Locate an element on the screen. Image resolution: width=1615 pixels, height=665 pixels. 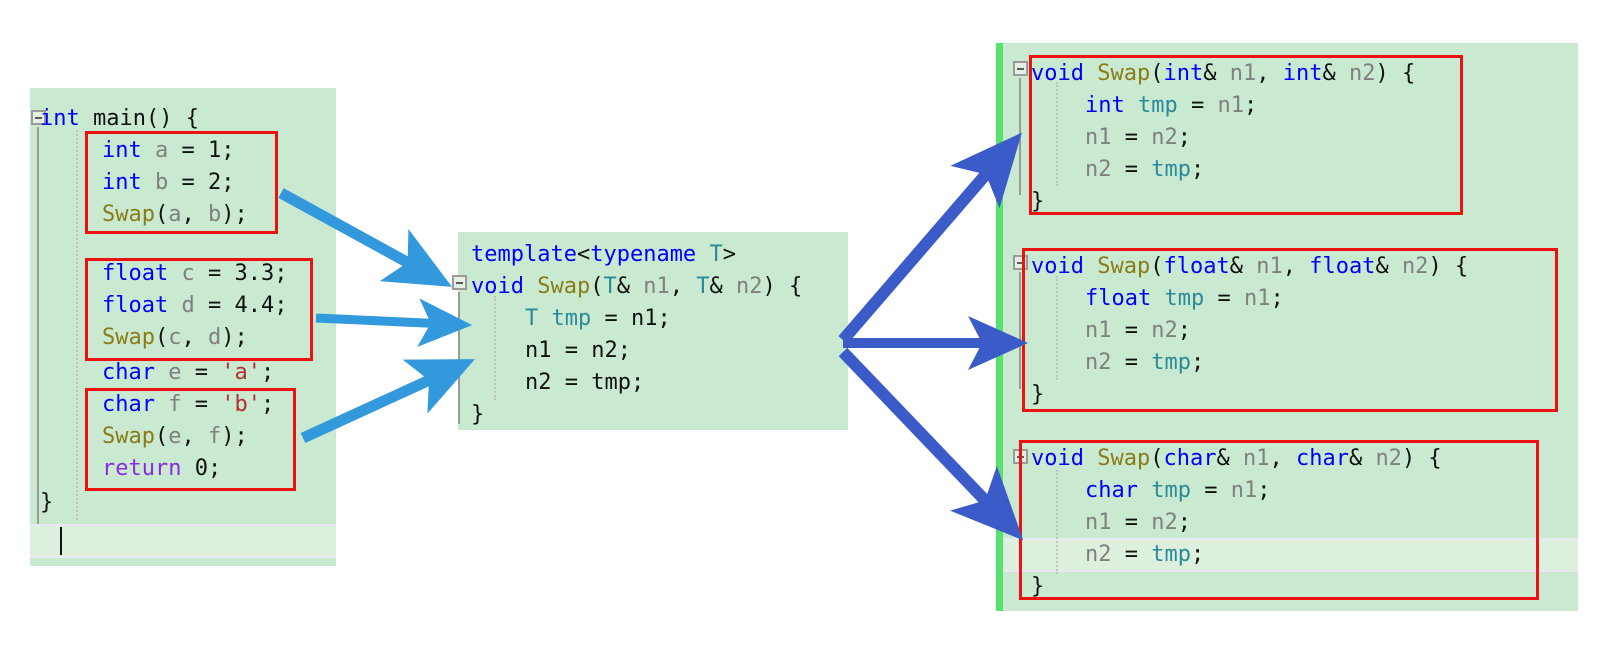
code-line: float c = 3.3; is located at coordinates (194, 274).